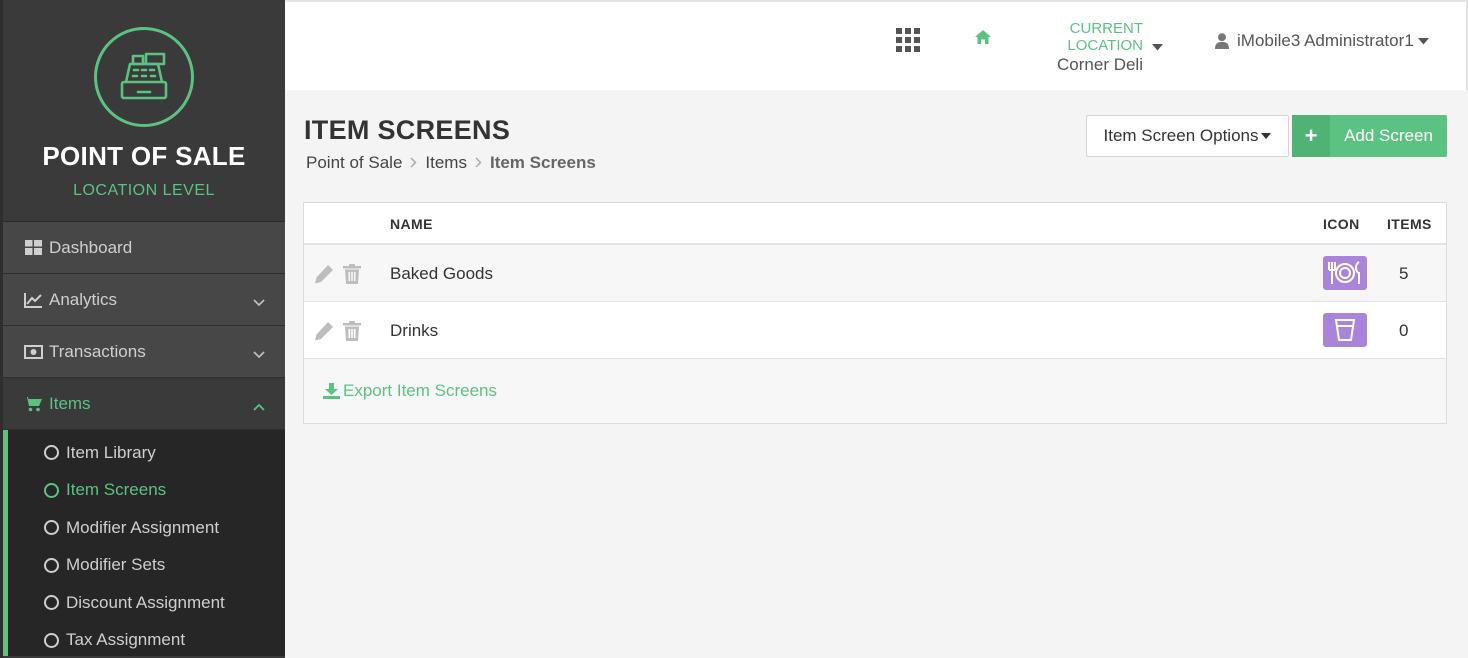 This screenshot has width=1468, height=658. I want to click on row-name: Baked Goods, so click(442, 273).